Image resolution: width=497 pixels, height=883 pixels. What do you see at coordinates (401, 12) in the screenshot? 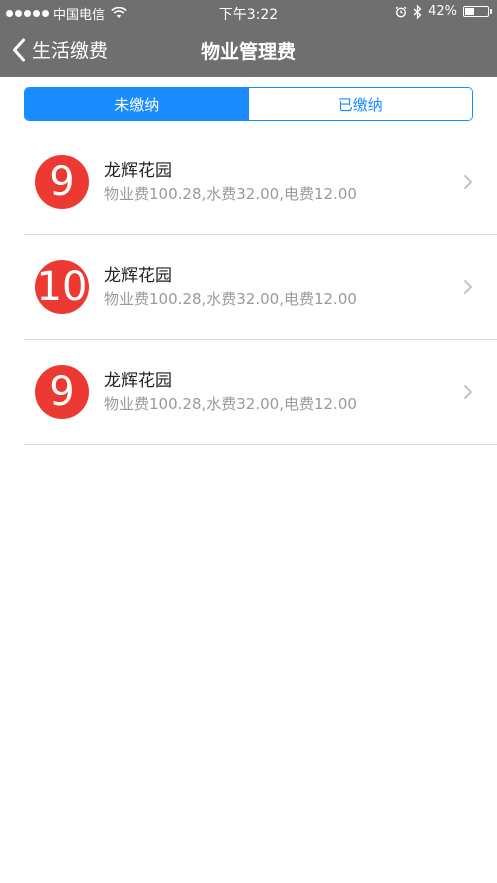
I see `alarm-icon` at bounding box center [401, 12].